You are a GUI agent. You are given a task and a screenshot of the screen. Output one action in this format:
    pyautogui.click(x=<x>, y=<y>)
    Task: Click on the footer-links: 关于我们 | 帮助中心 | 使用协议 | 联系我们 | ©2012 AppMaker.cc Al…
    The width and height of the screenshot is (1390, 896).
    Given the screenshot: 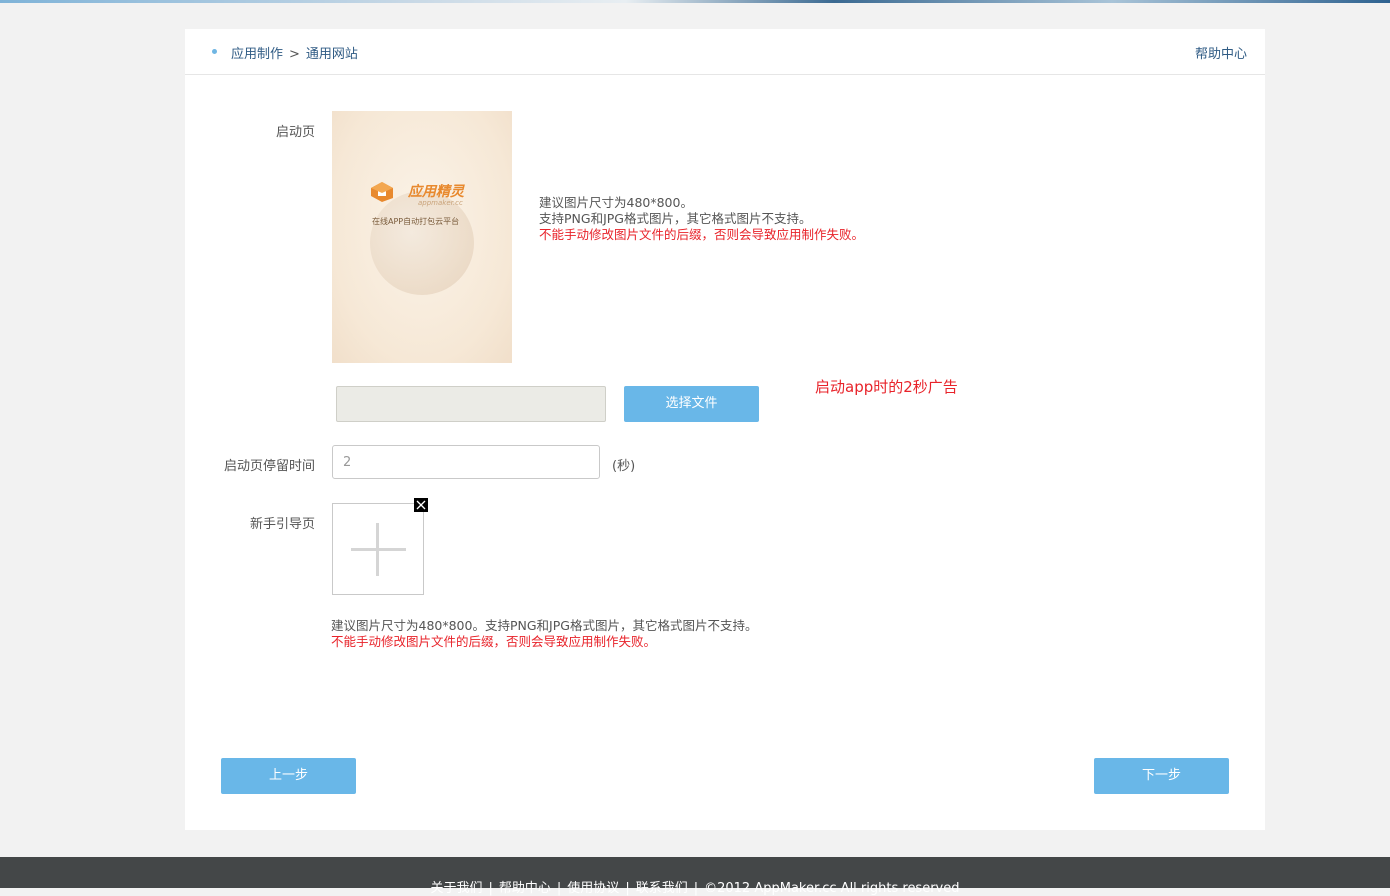 What is the action you would take?
    pyautogui.click(x=695, y=888)
    